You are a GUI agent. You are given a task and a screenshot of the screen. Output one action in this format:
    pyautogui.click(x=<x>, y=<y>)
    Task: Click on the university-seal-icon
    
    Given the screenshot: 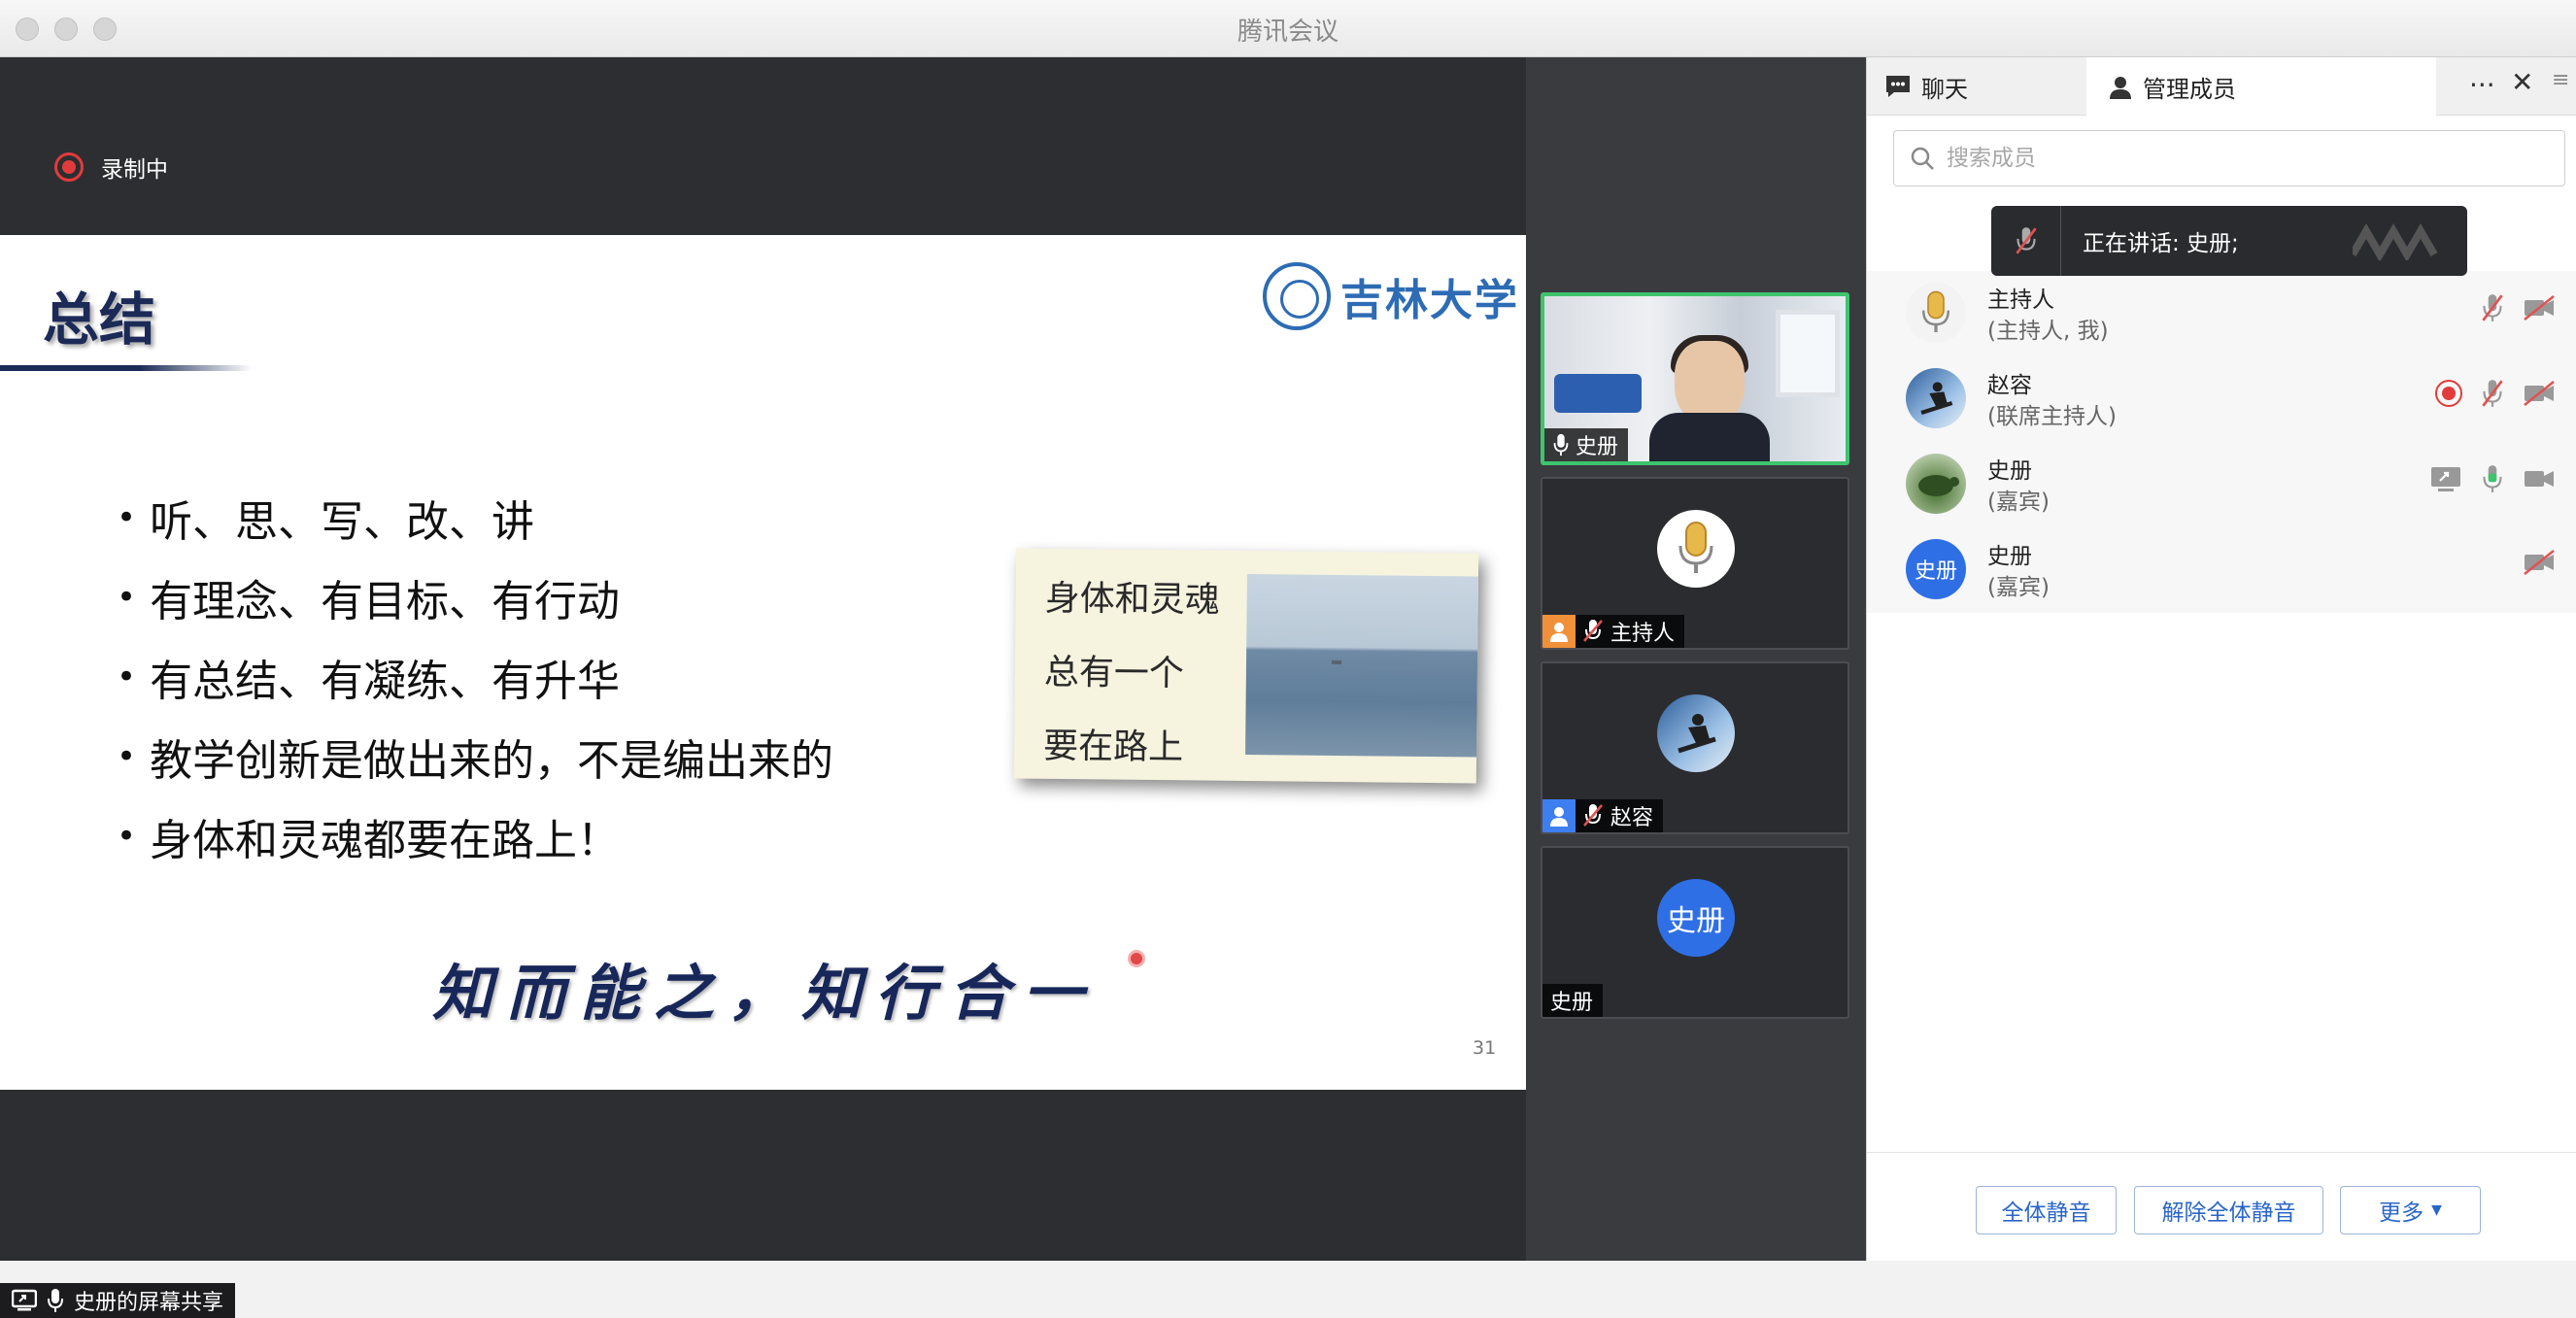 What is the action you would take?
    pyautogui.click(x=1297, y=296)
    